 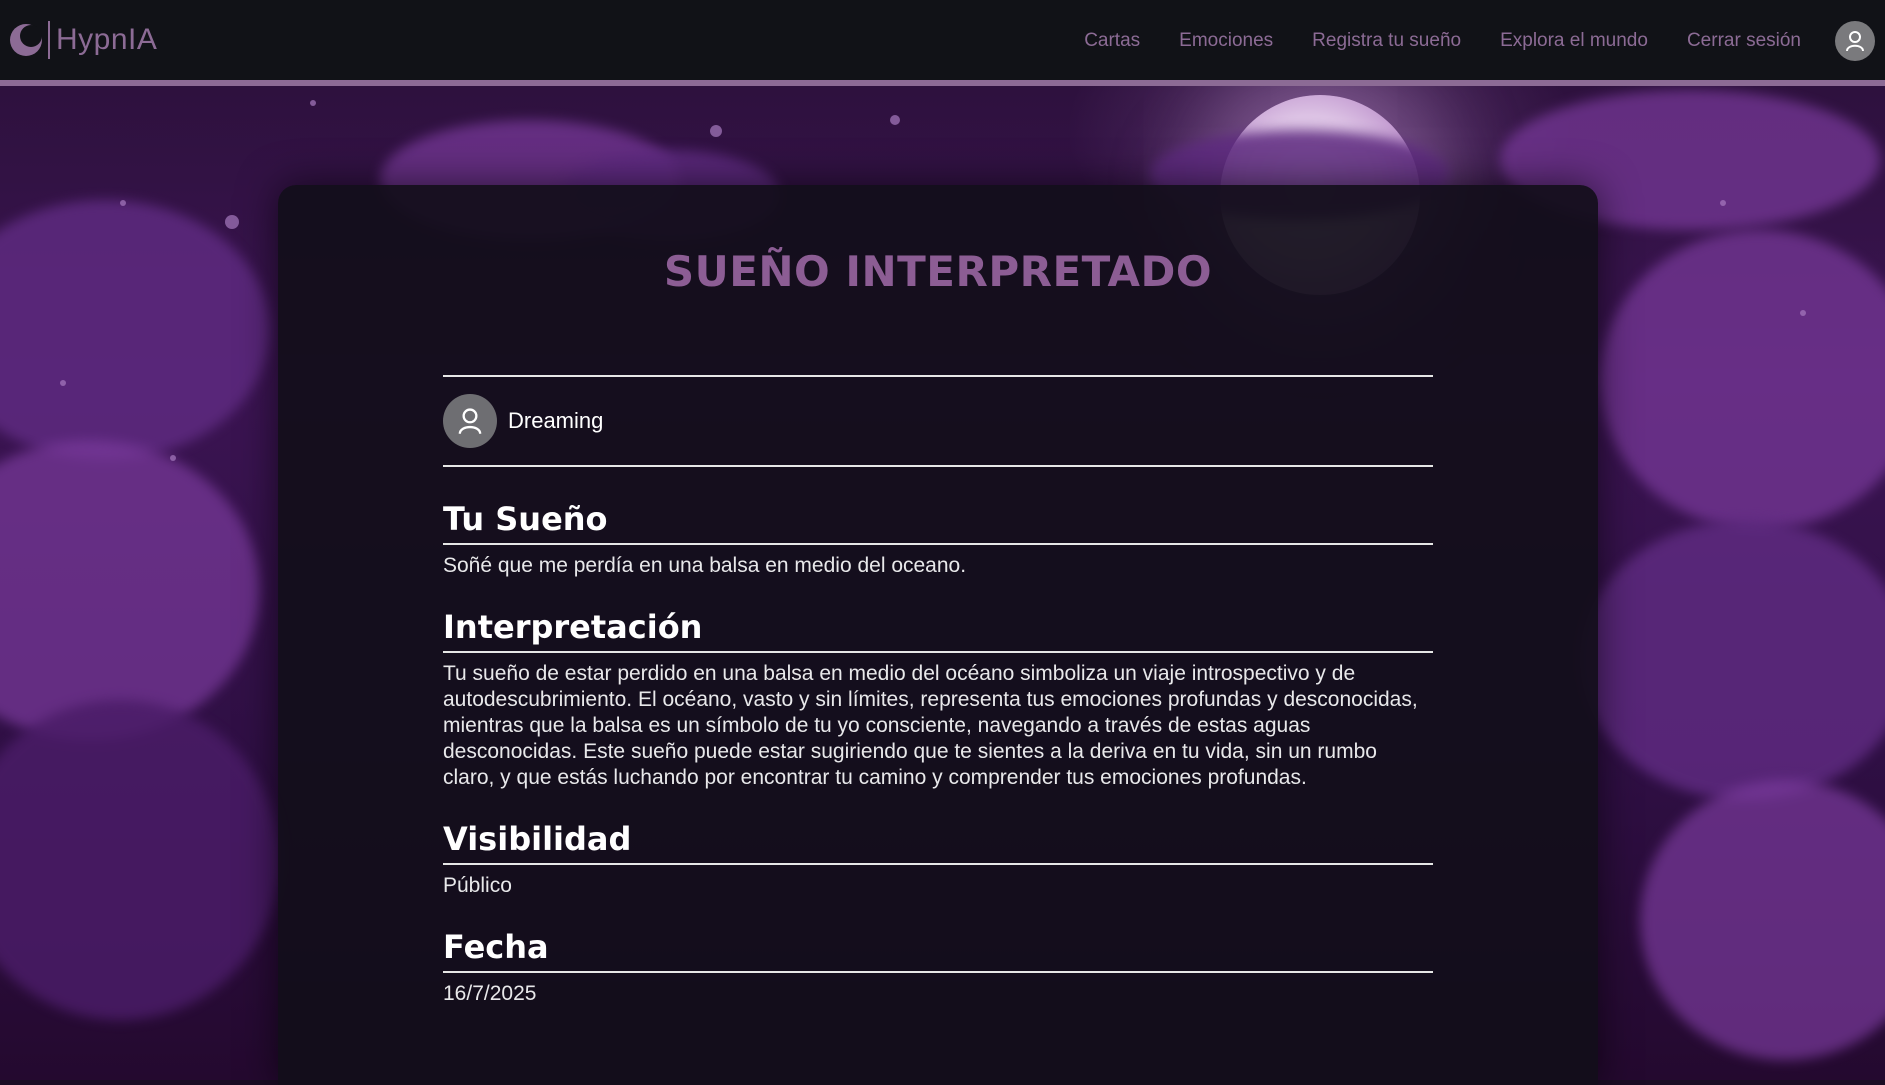 I want to click on author-row: Dreaming, so click(x=938, y=421).